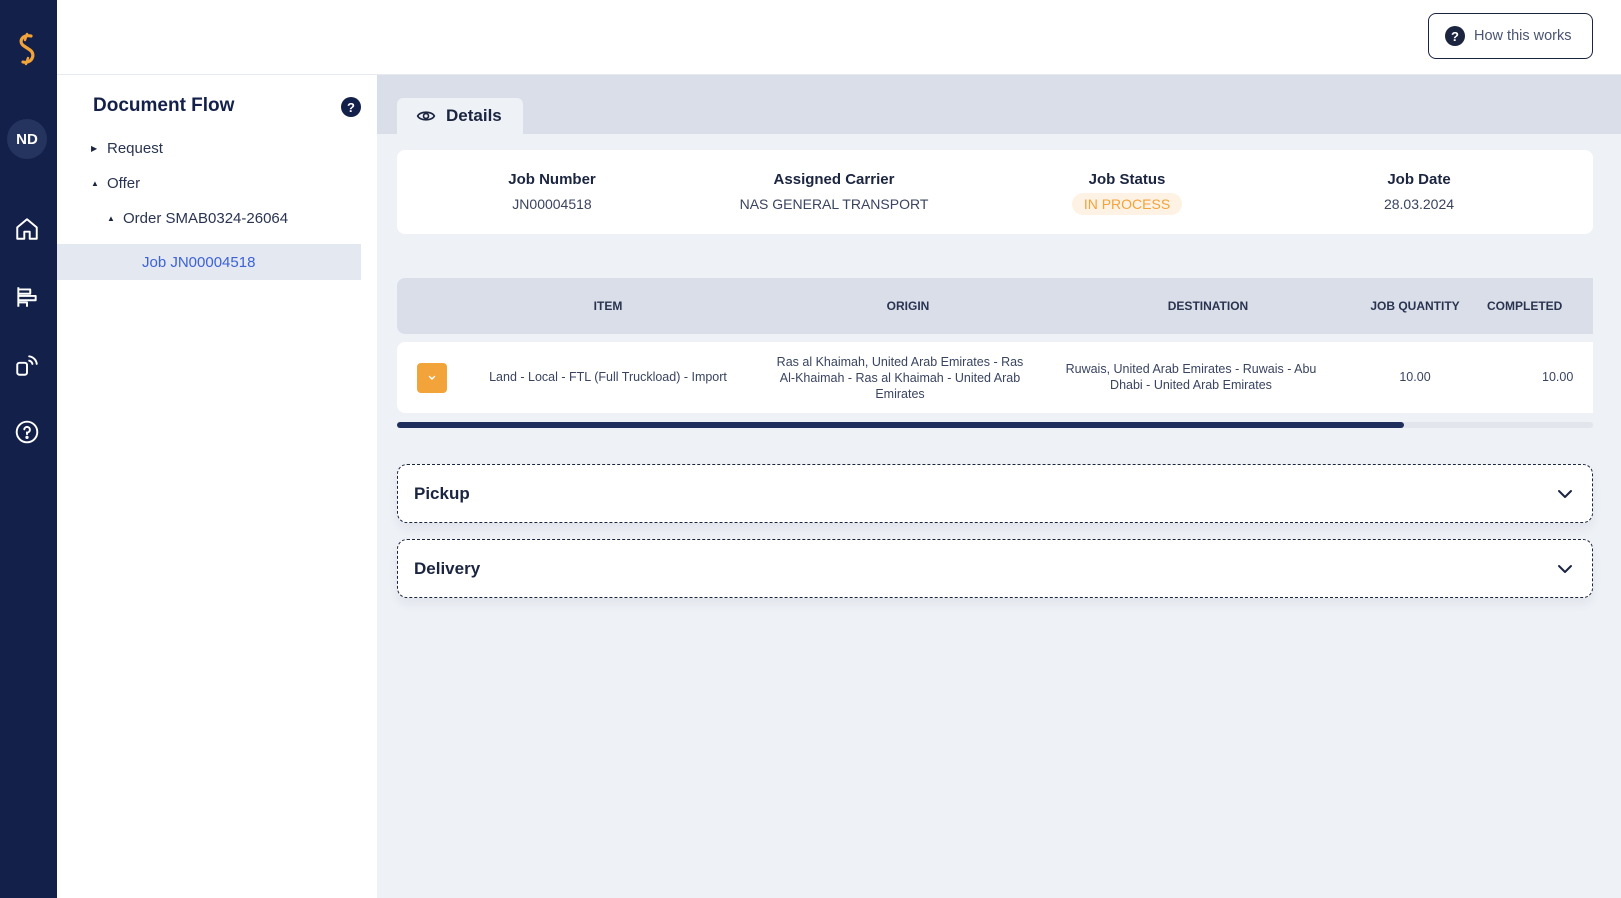  What do you see at coordinates (124, 183) in the screenshot?
I see `tree-item-label: Offer` at bounding box center [124, 183].